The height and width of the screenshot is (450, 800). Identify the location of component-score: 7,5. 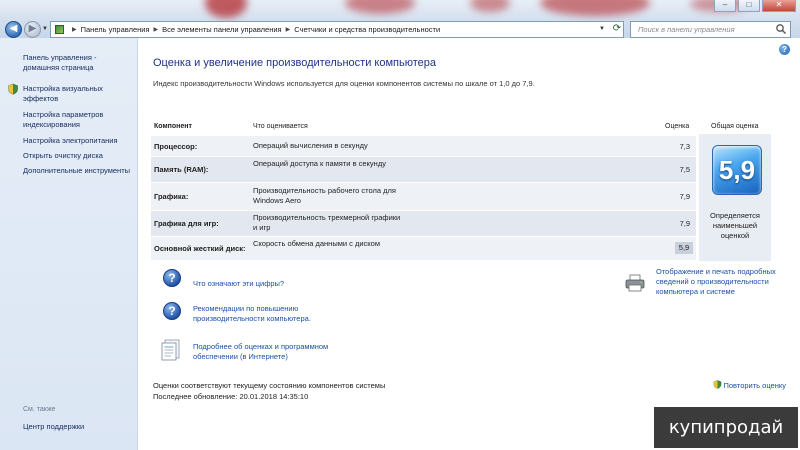
(684, 169).